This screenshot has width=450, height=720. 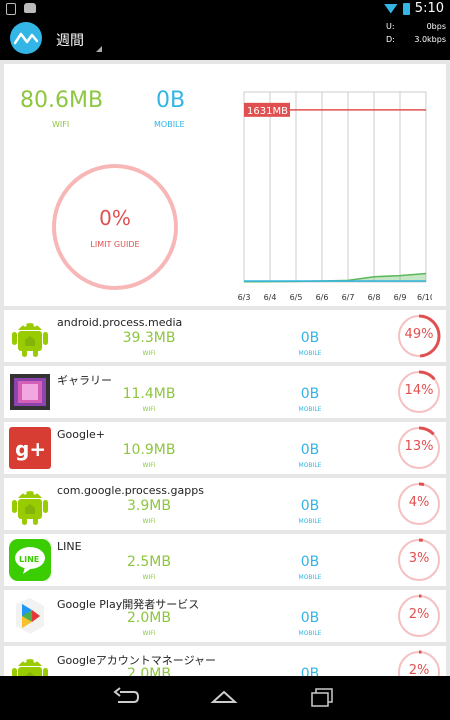 I want to click on app-name: com.google.process.gapps, so click(x=130, y=490).